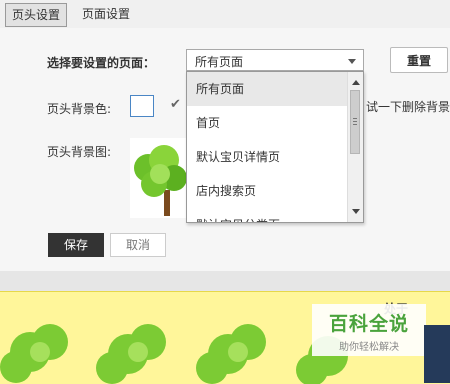 Image resolution: width=450 pixels, height=384 pixels. What do you see at coordinates (175, 104) in the screenshot?
I see `checkmark-icon: ✔` at bounding box center [175, 104].